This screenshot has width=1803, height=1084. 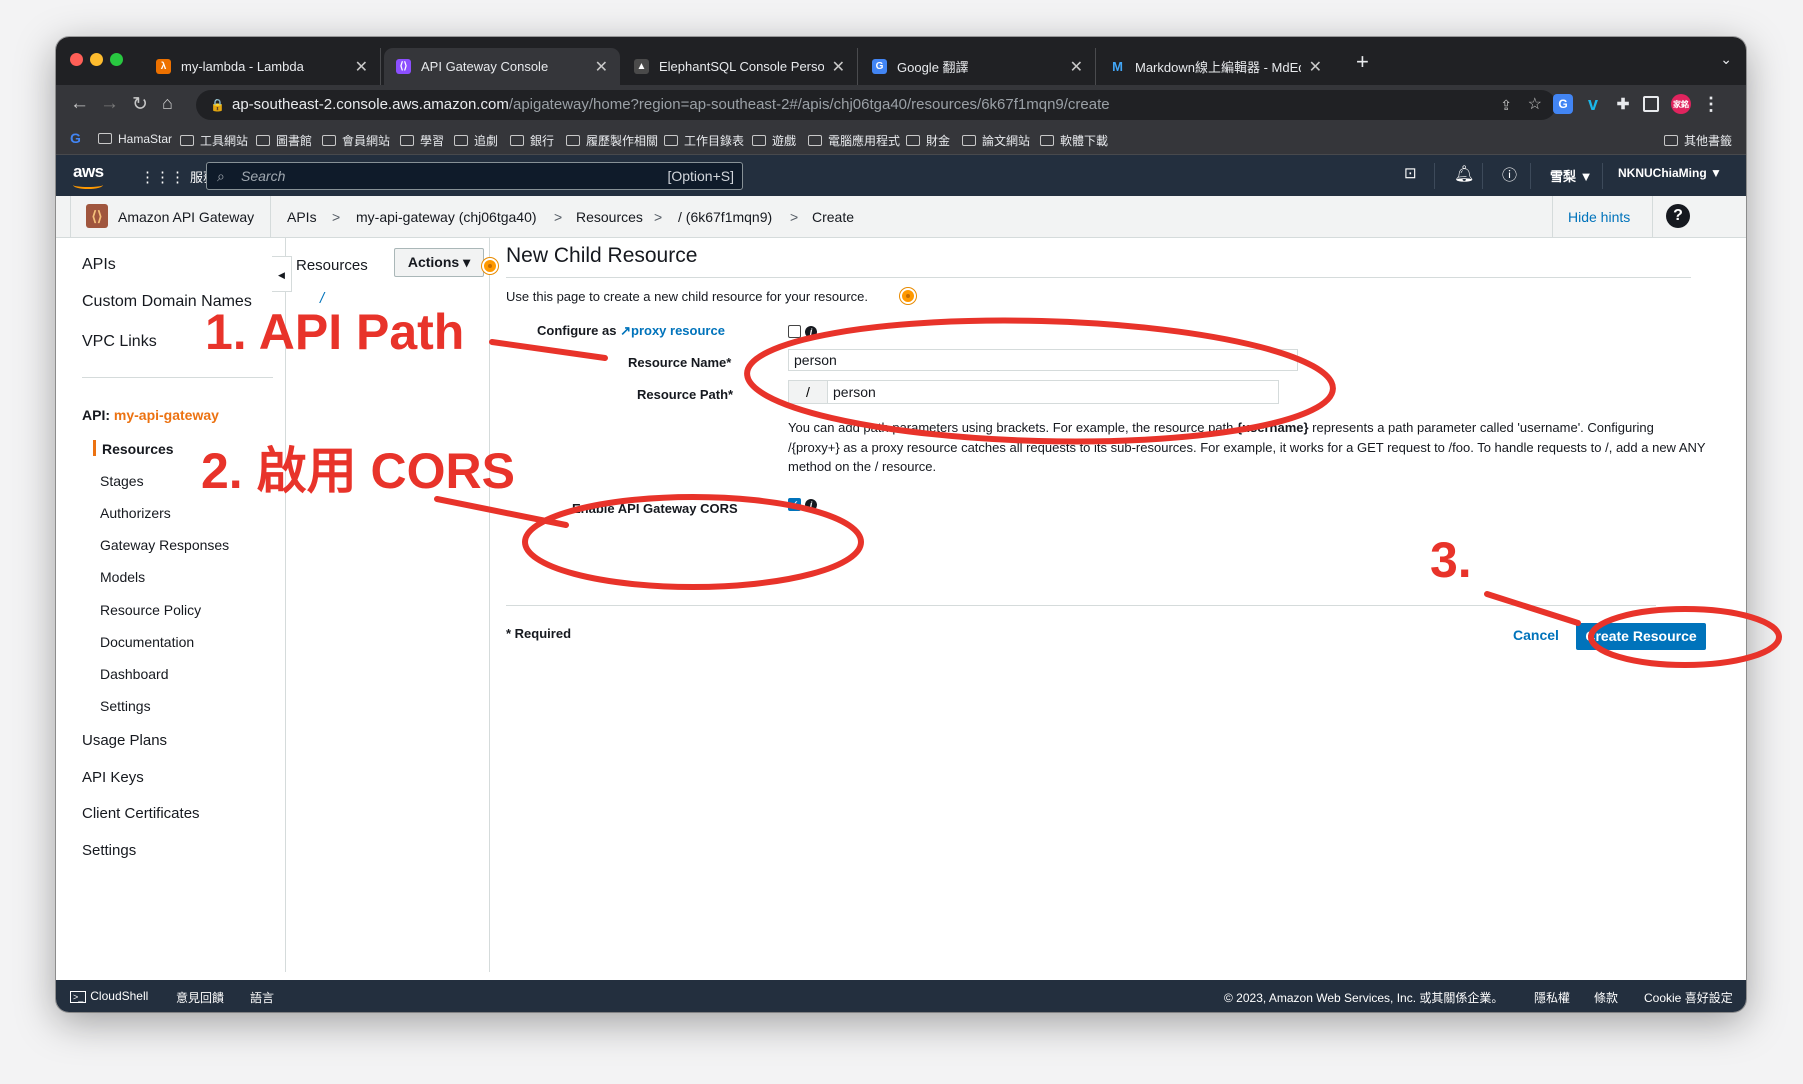 I want to click on aws-logo: aws, so click(x=88, y=175).